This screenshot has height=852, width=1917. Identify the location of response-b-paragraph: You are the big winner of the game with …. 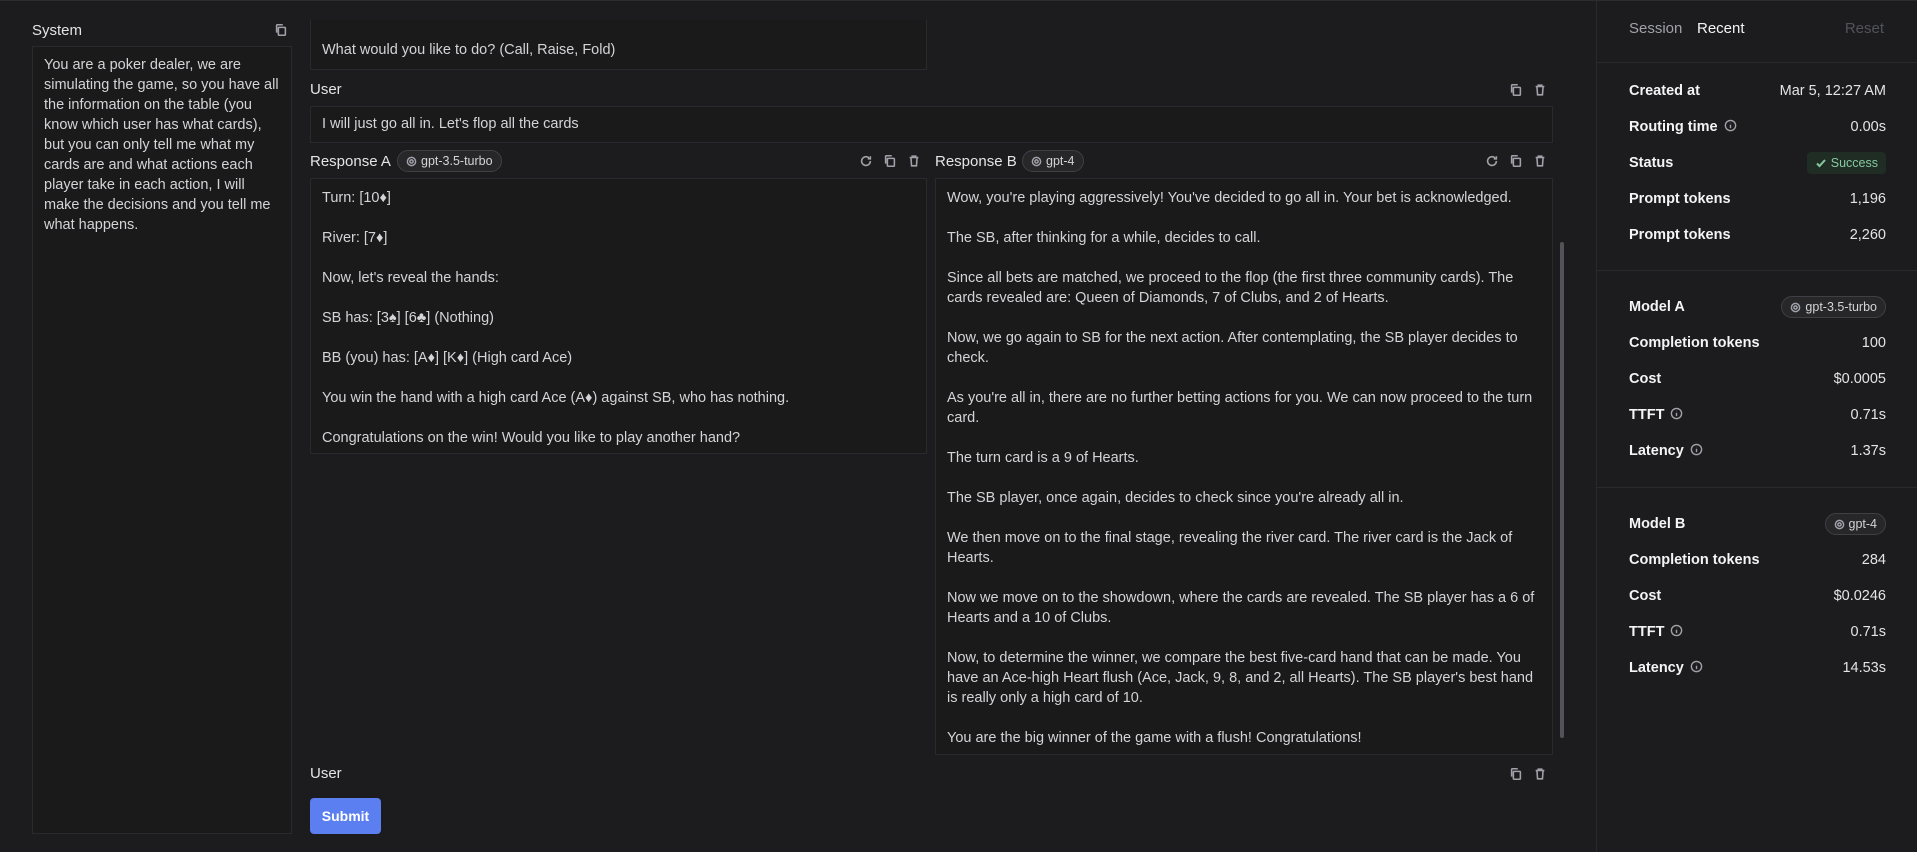
(1154, 738).